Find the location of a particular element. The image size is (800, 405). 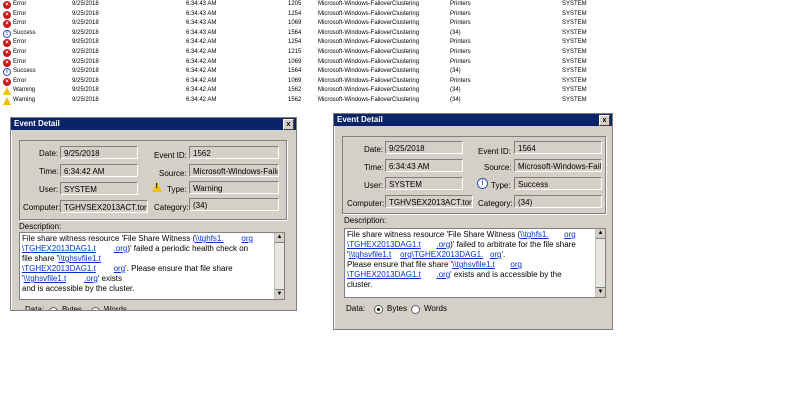

event-id-label: Event ID: is located at coordinates (494, 151).